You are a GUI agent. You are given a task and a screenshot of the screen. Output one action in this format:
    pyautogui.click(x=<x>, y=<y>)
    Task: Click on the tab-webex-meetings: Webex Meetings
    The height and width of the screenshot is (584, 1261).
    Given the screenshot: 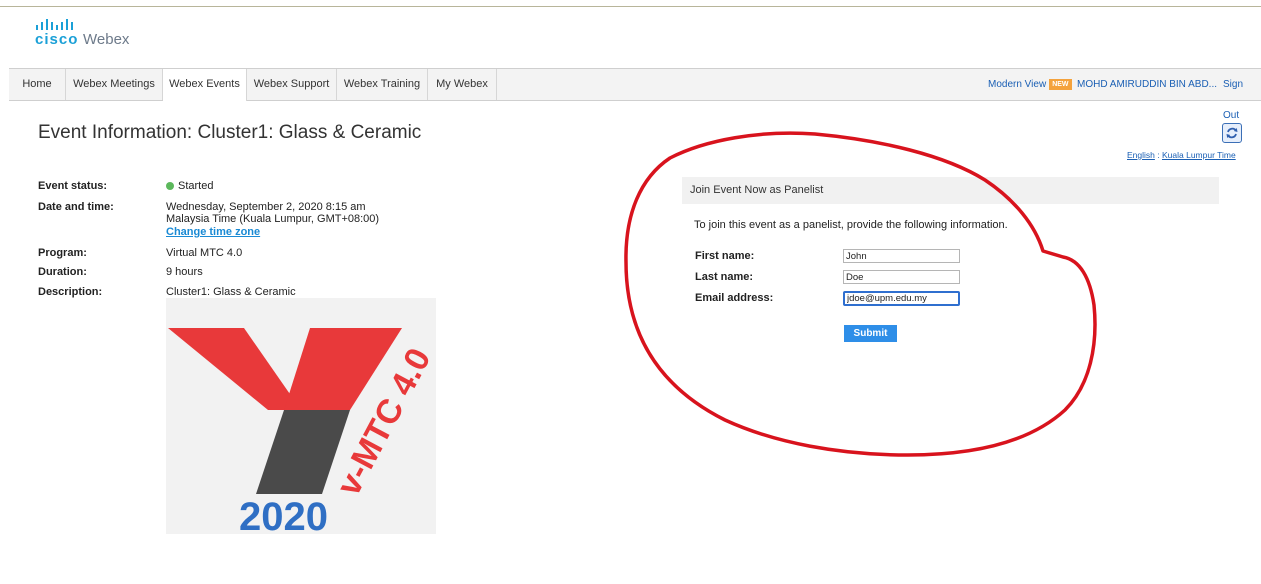 What is the action you would take?
    pyautogui.click(x=114, y=84)
    